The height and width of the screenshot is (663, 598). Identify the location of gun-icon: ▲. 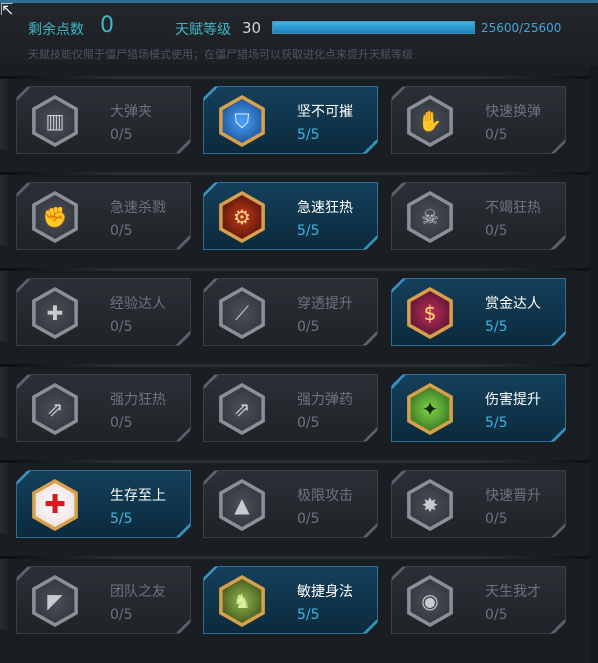
(242, 505).